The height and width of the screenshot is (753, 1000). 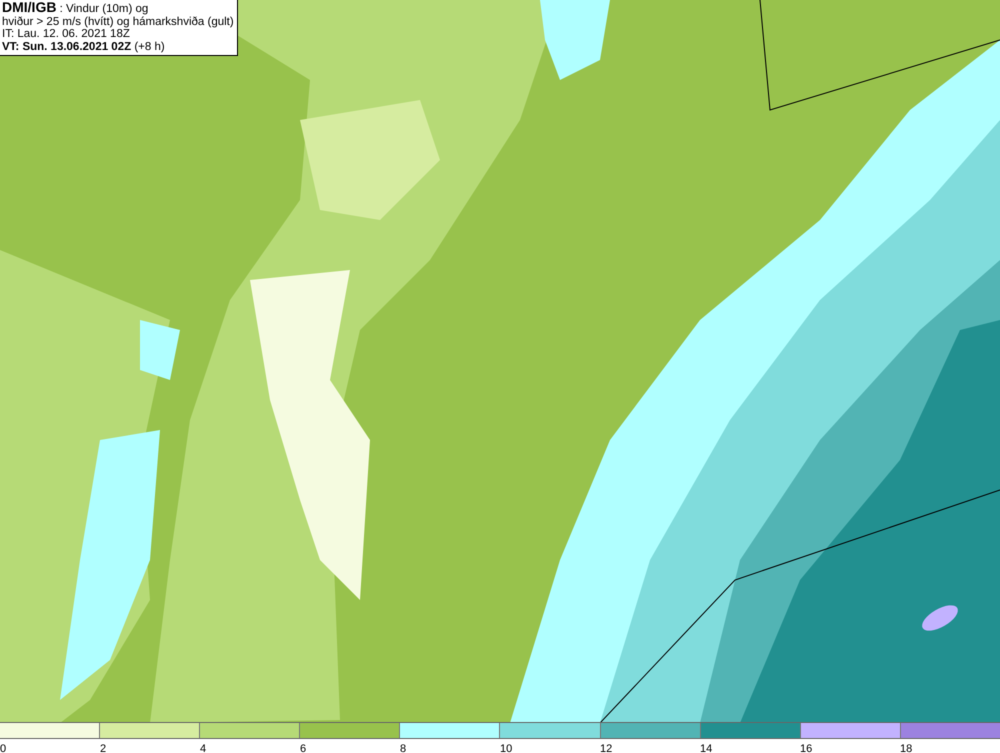 What do you see at coordinates (203, 748) in the screenshot?
I see `scale-label: 4` at bounding box center [203, 748].